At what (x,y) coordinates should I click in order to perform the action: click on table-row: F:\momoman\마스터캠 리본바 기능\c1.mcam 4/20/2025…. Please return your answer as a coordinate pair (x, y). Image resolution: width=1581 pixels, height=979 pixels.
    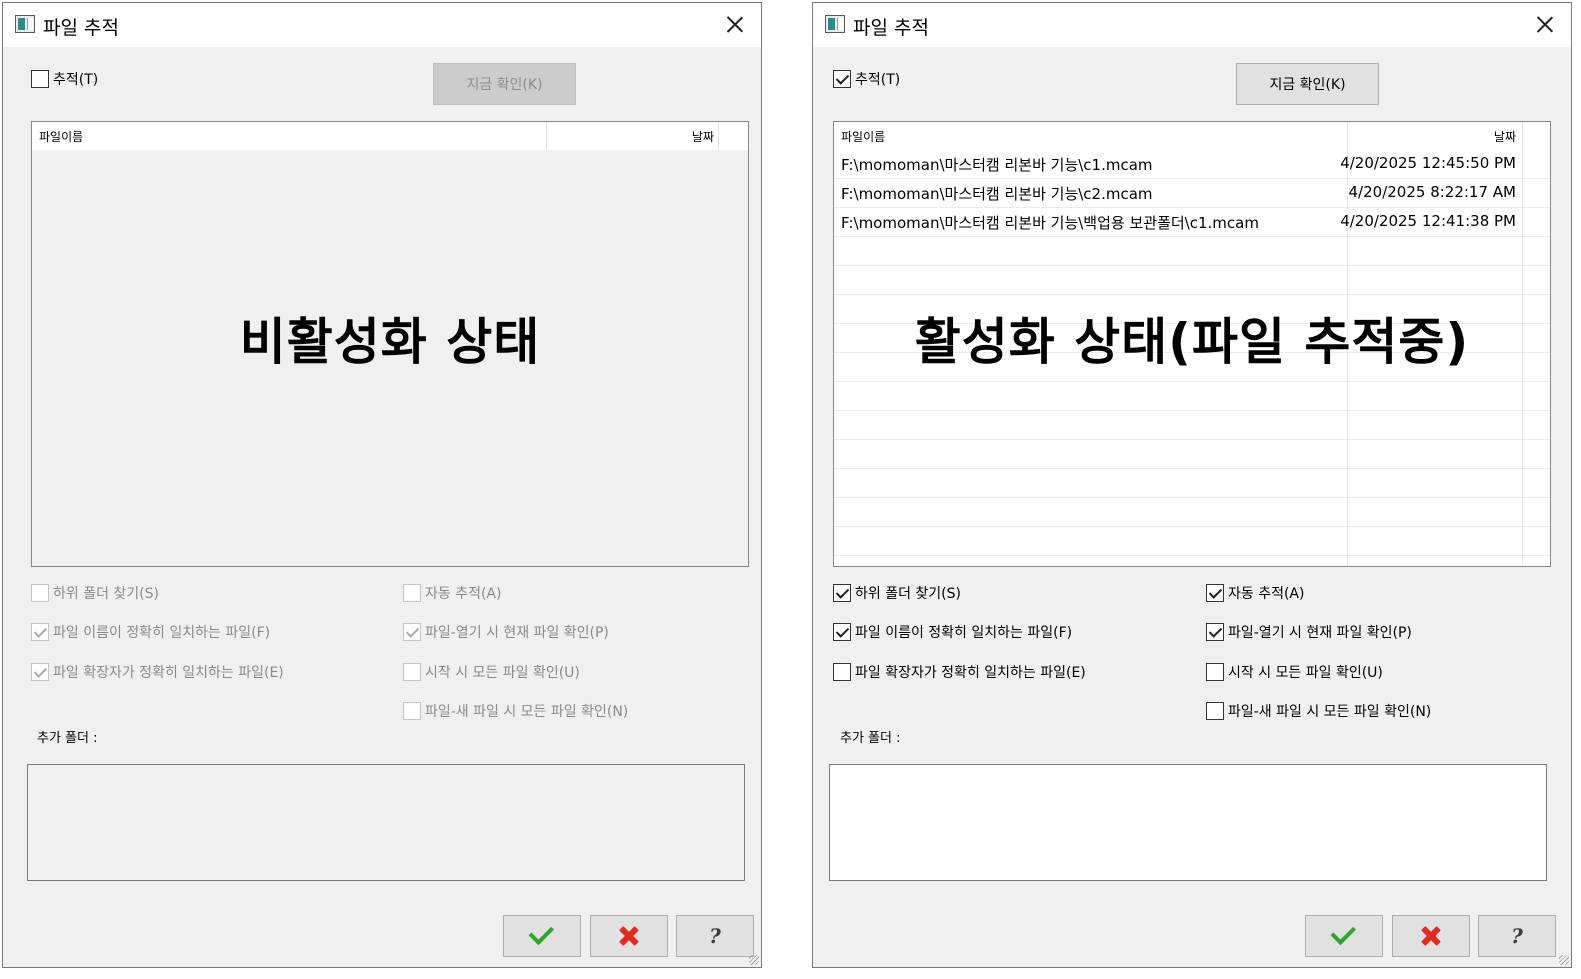
    Looking at the image, I should click on (1192, 164).